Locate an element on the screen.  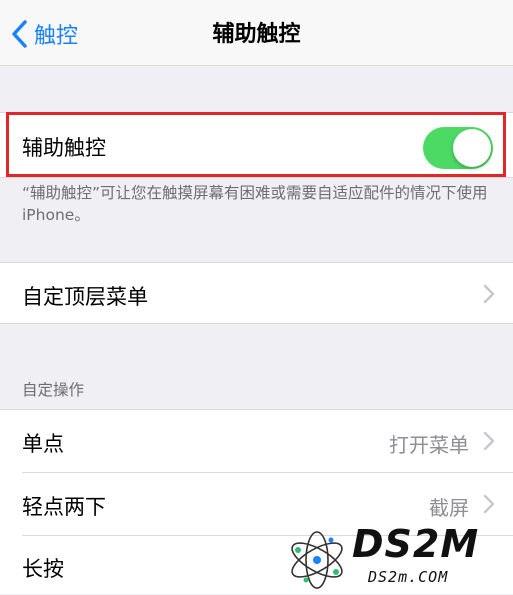
action-row-value: 打开菜单 is located at coordinates (429, 445).